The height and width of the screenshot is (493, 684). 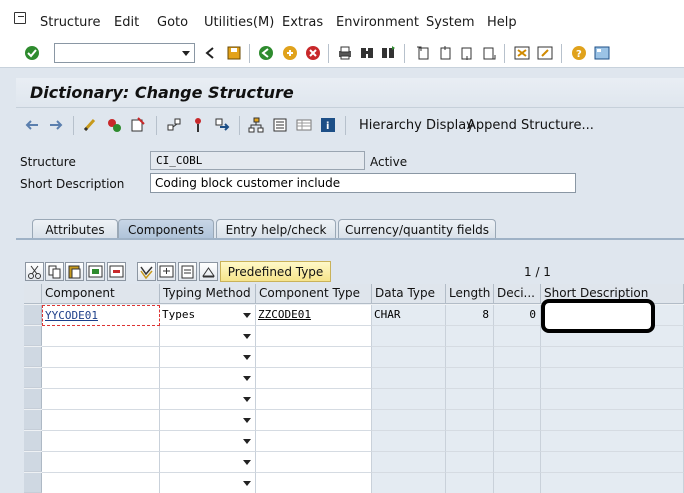 What do you see at coordinates (95, 271) in the screenshot?
I see `insert-row-icon` at bounding box center [95, 271].